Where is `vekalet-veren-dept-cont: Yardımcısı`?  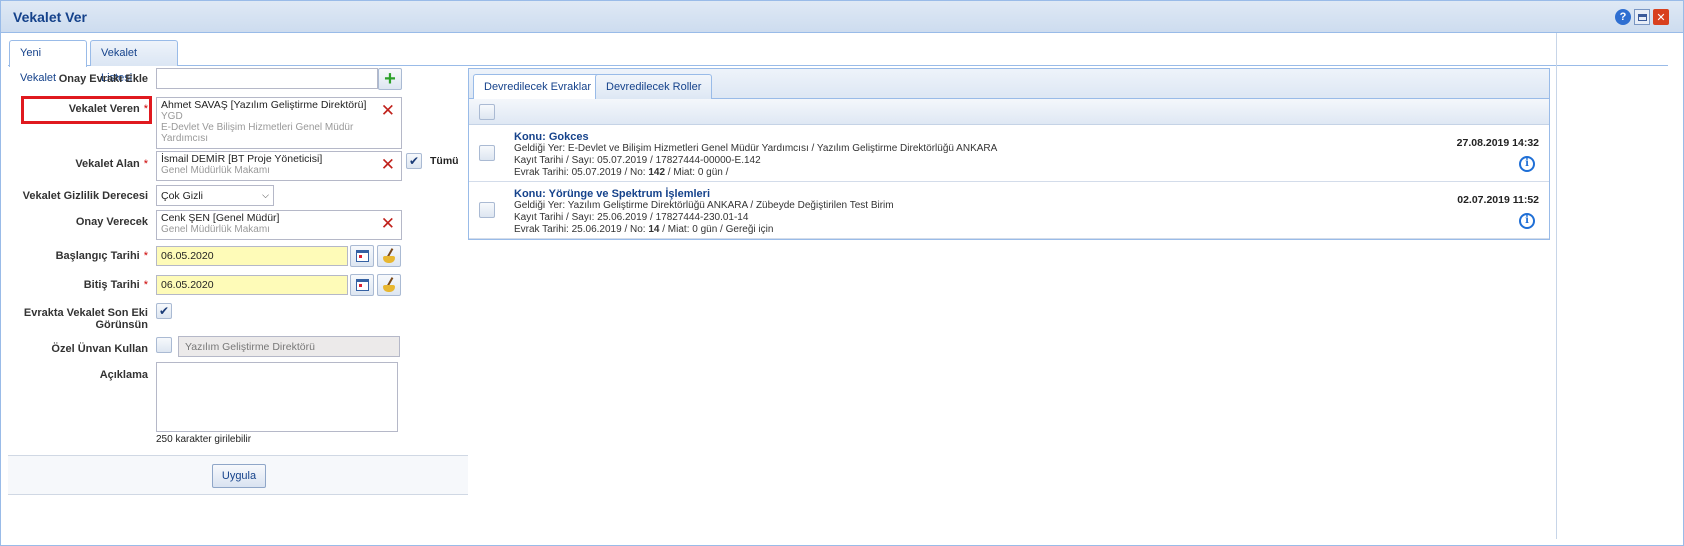 vekalet-veren-dept-cont: Yardımcısı is located at coordinates (185, 138).